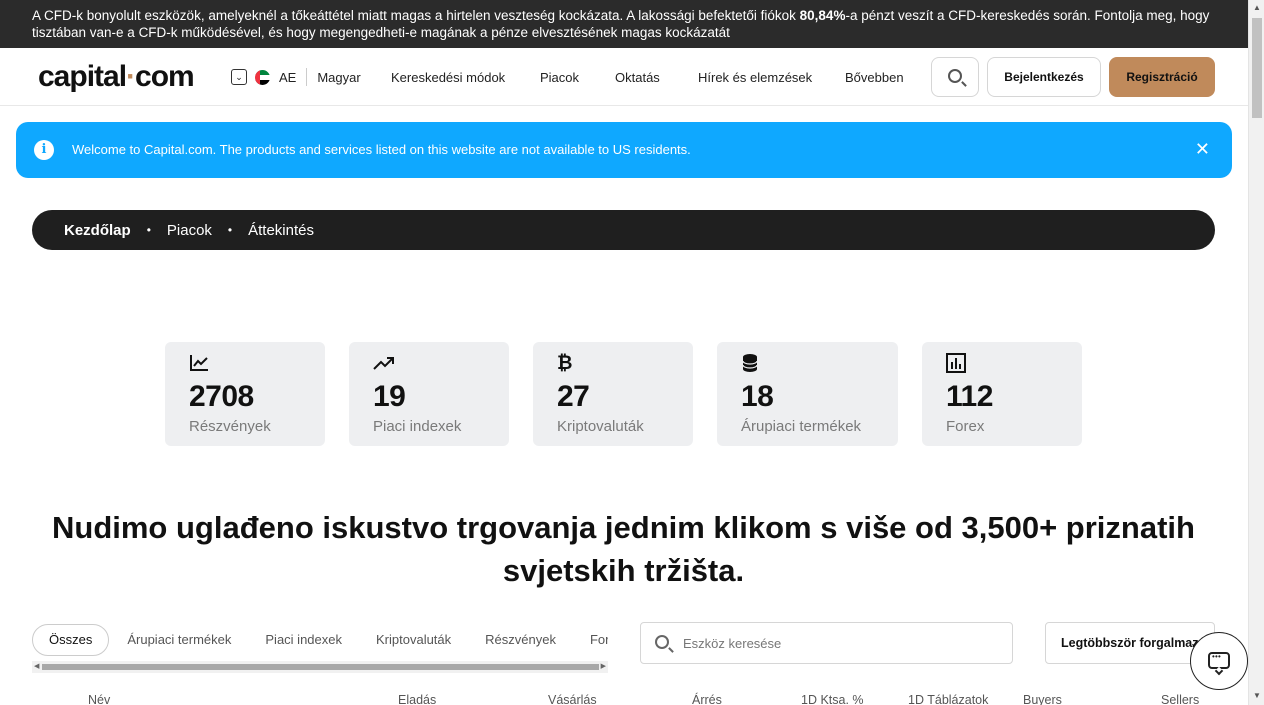 This screenshot has width=1264, height=705. I want to click on tabs-horizontal-scrollbar: ◀ ▶, so click(320, 667).